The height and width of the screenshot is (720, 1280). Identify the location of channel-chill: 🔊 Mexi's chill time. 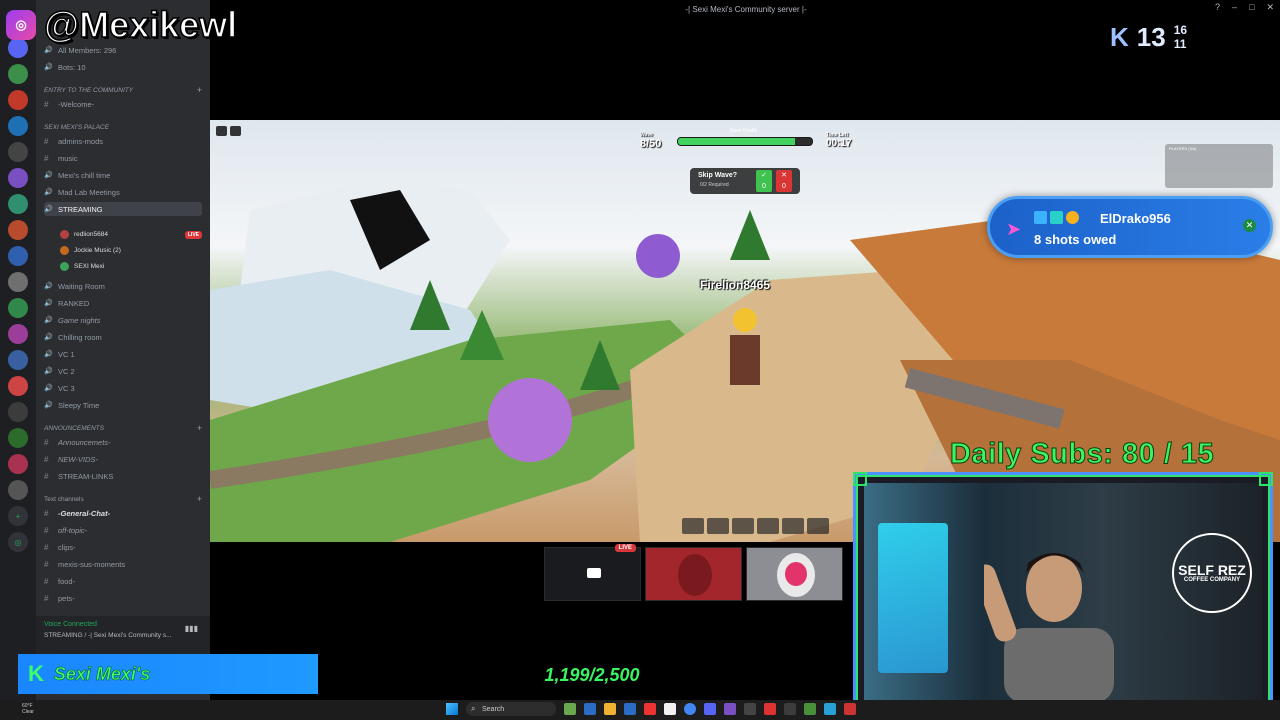
(123, 175).